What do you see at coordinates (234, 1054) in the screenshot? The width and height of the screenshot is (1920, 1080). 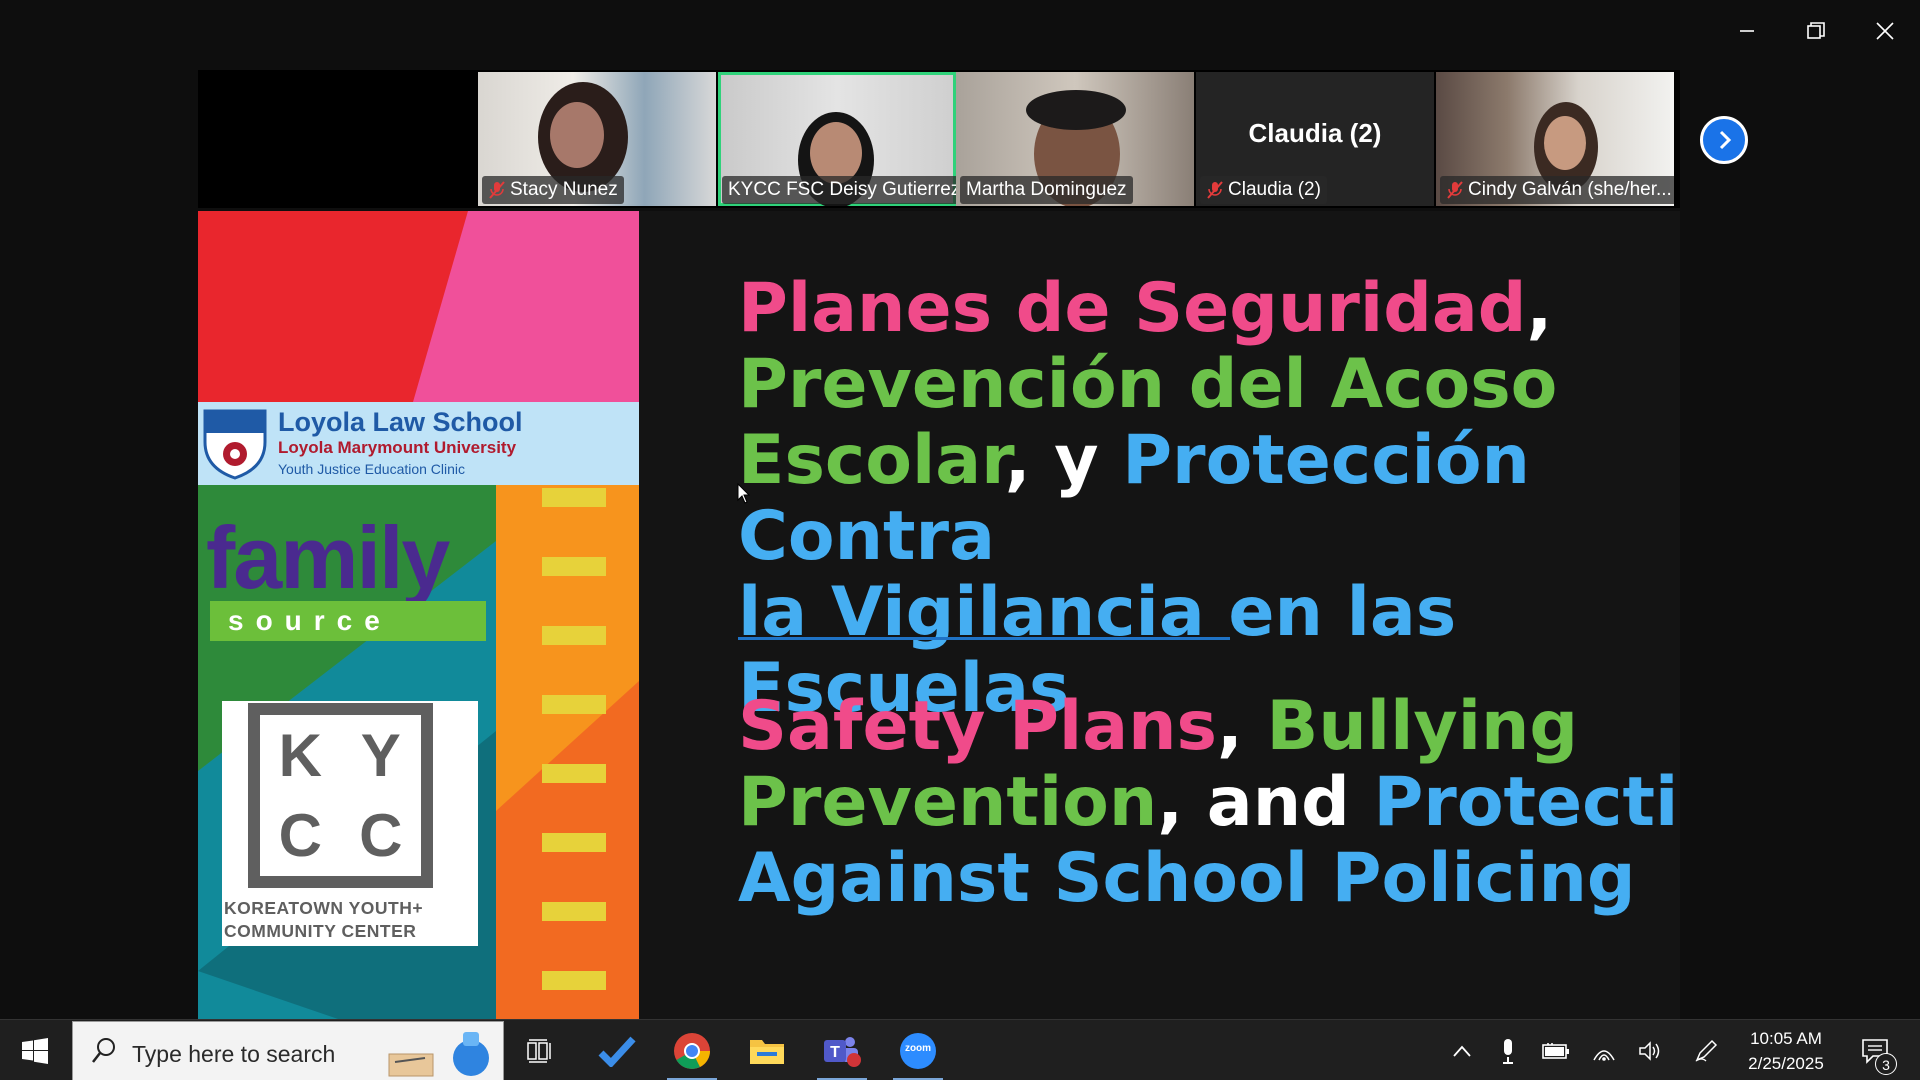 I see `search-placeholder: Type here to search` at bounding box center [234, 1054].